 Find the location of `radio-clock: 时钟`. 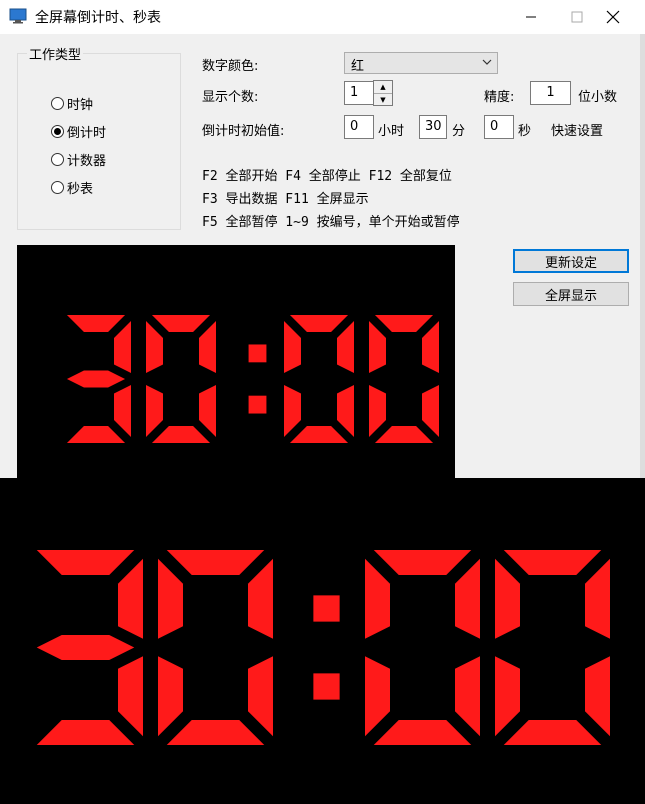

radio-clock: 时钟 is located at coordinates (72, 103).